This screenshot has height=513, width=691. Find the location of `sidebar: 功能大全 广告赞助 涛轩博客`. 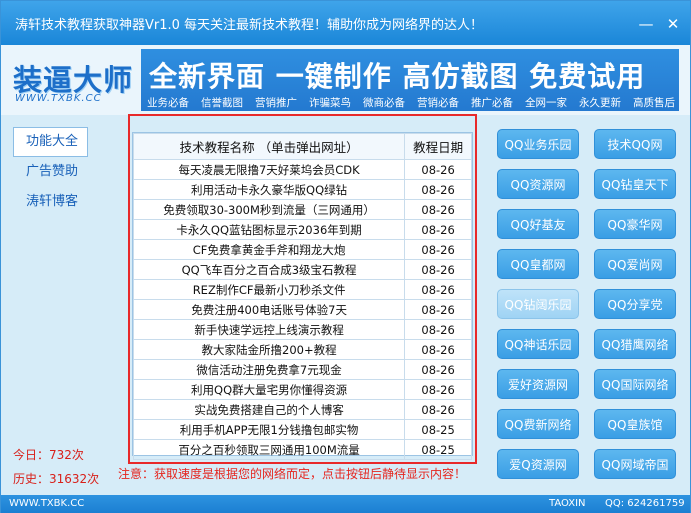

sidebar: 功能大全 广告赞助 涛轩博客 is located at coordinates (50, 172).